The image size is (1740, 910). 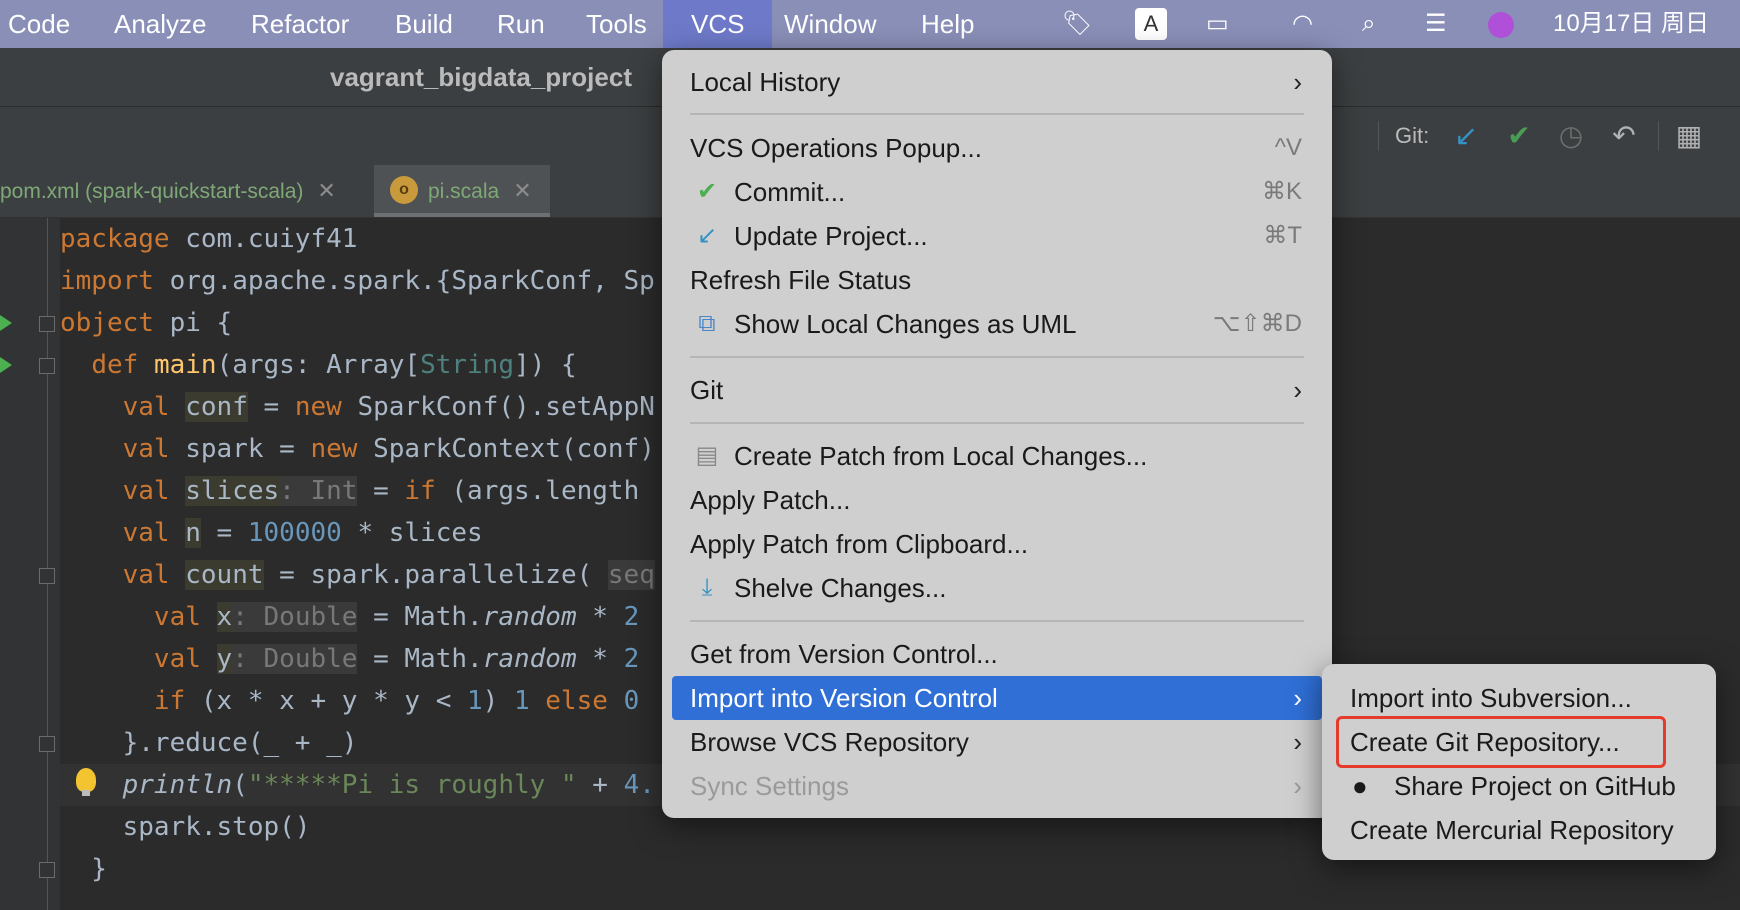 I want to click on menu-code: Code, so click(x=39, y=24).